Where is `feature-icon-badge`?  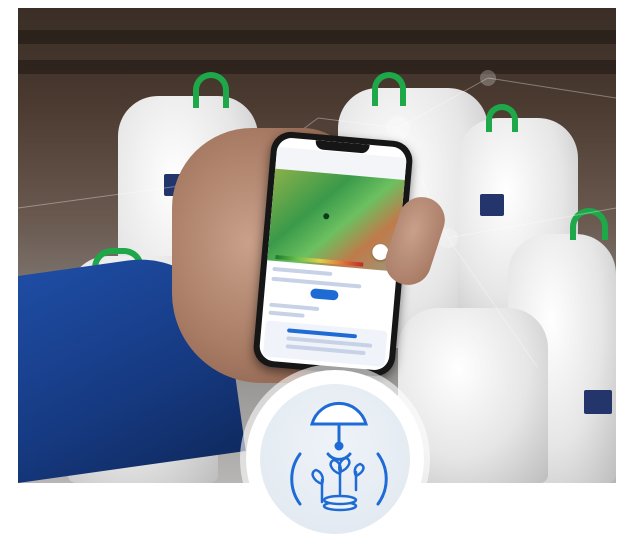 feature-icon-badge is located at coordinates (335, 459).